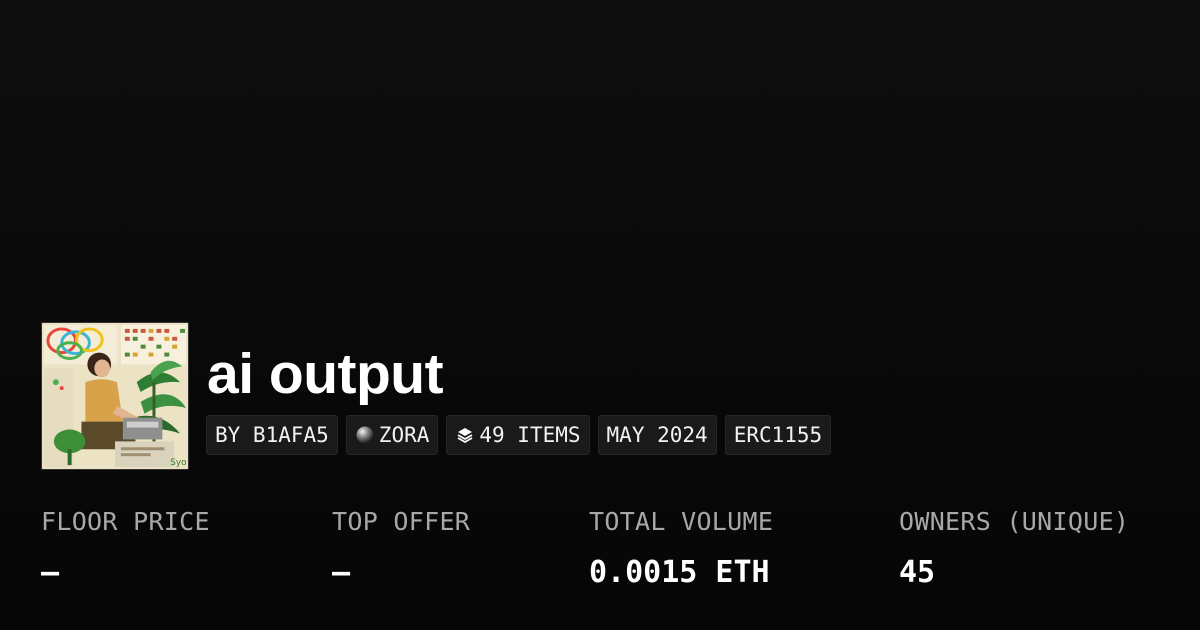 The height and width of the screenshot is (630, 1200). What do you see at coordinates (325, 374) in the screenshot?
I see `collection-title: ai output` at bounding box center [325, 374].